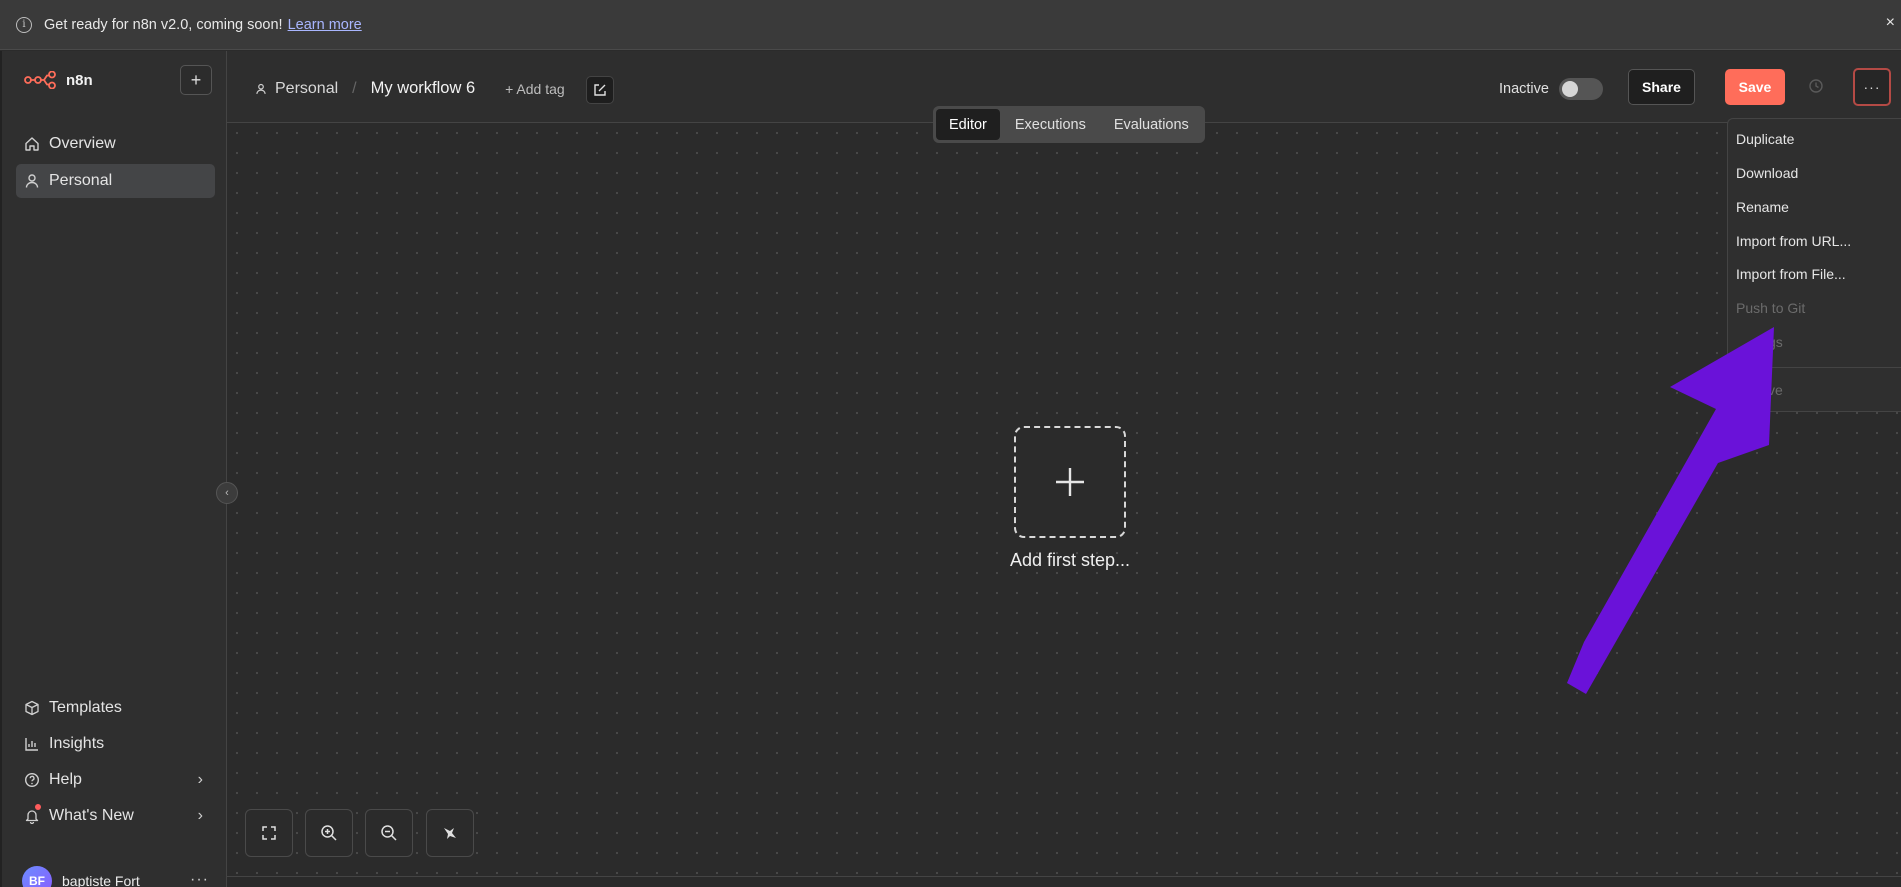  I want to click on toggle-knob, so click(1569, 89).